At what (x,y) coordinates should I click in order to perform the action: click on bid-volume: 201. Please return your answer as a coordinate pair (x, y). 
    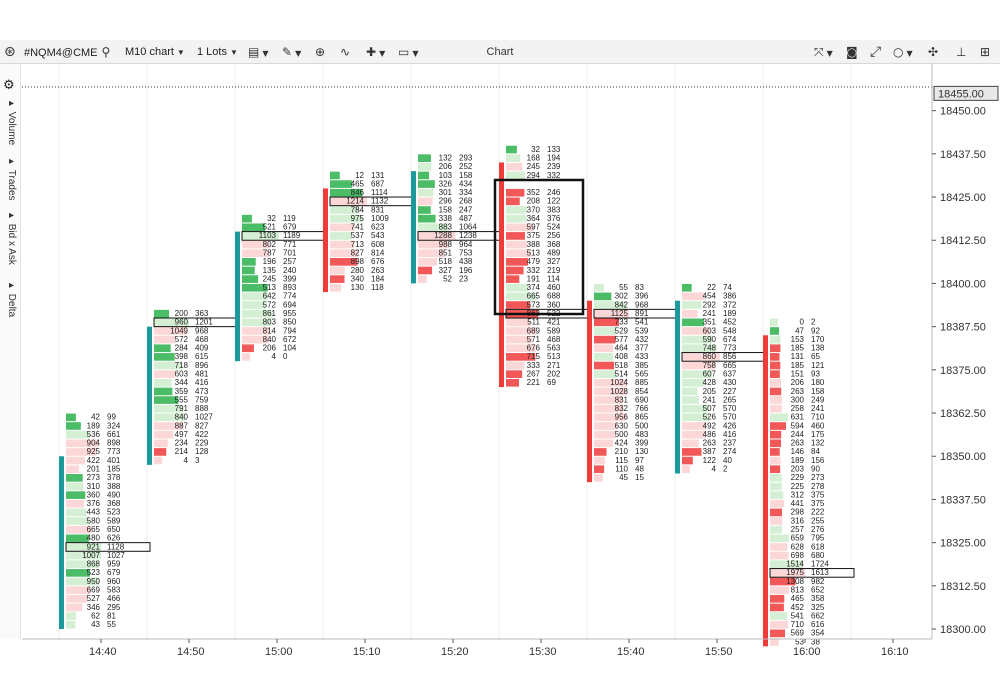
    Looking at the image, I should click on (94, 469).